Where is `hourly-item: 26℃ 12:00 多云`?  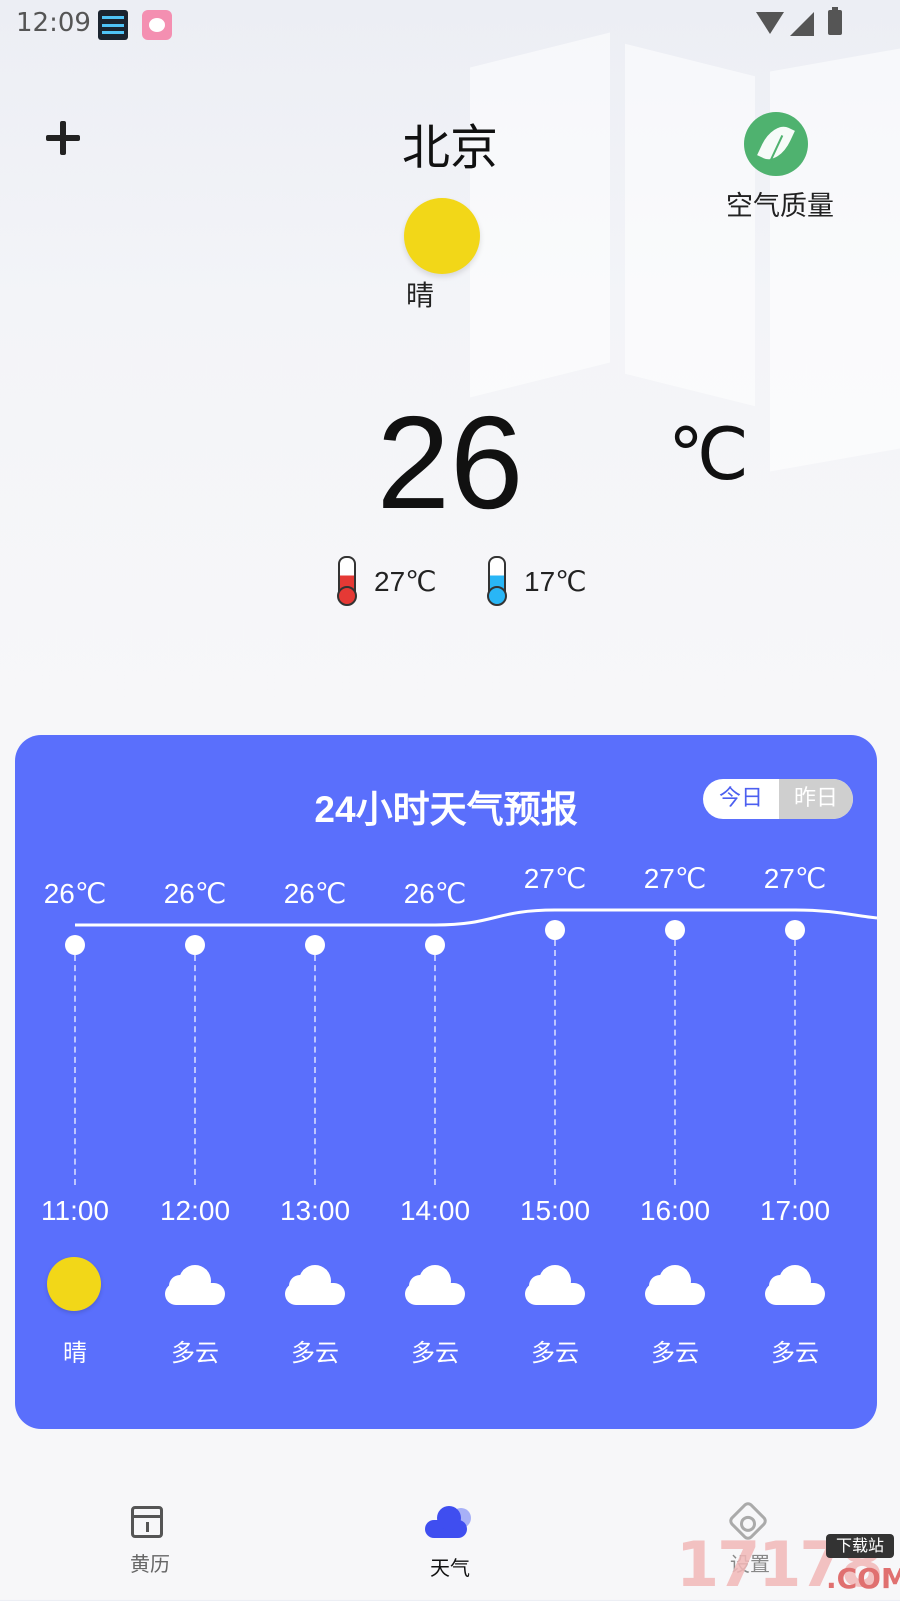 hourly-item: 26℃ 12:00 多云 is located at coordinates (195, 1082).